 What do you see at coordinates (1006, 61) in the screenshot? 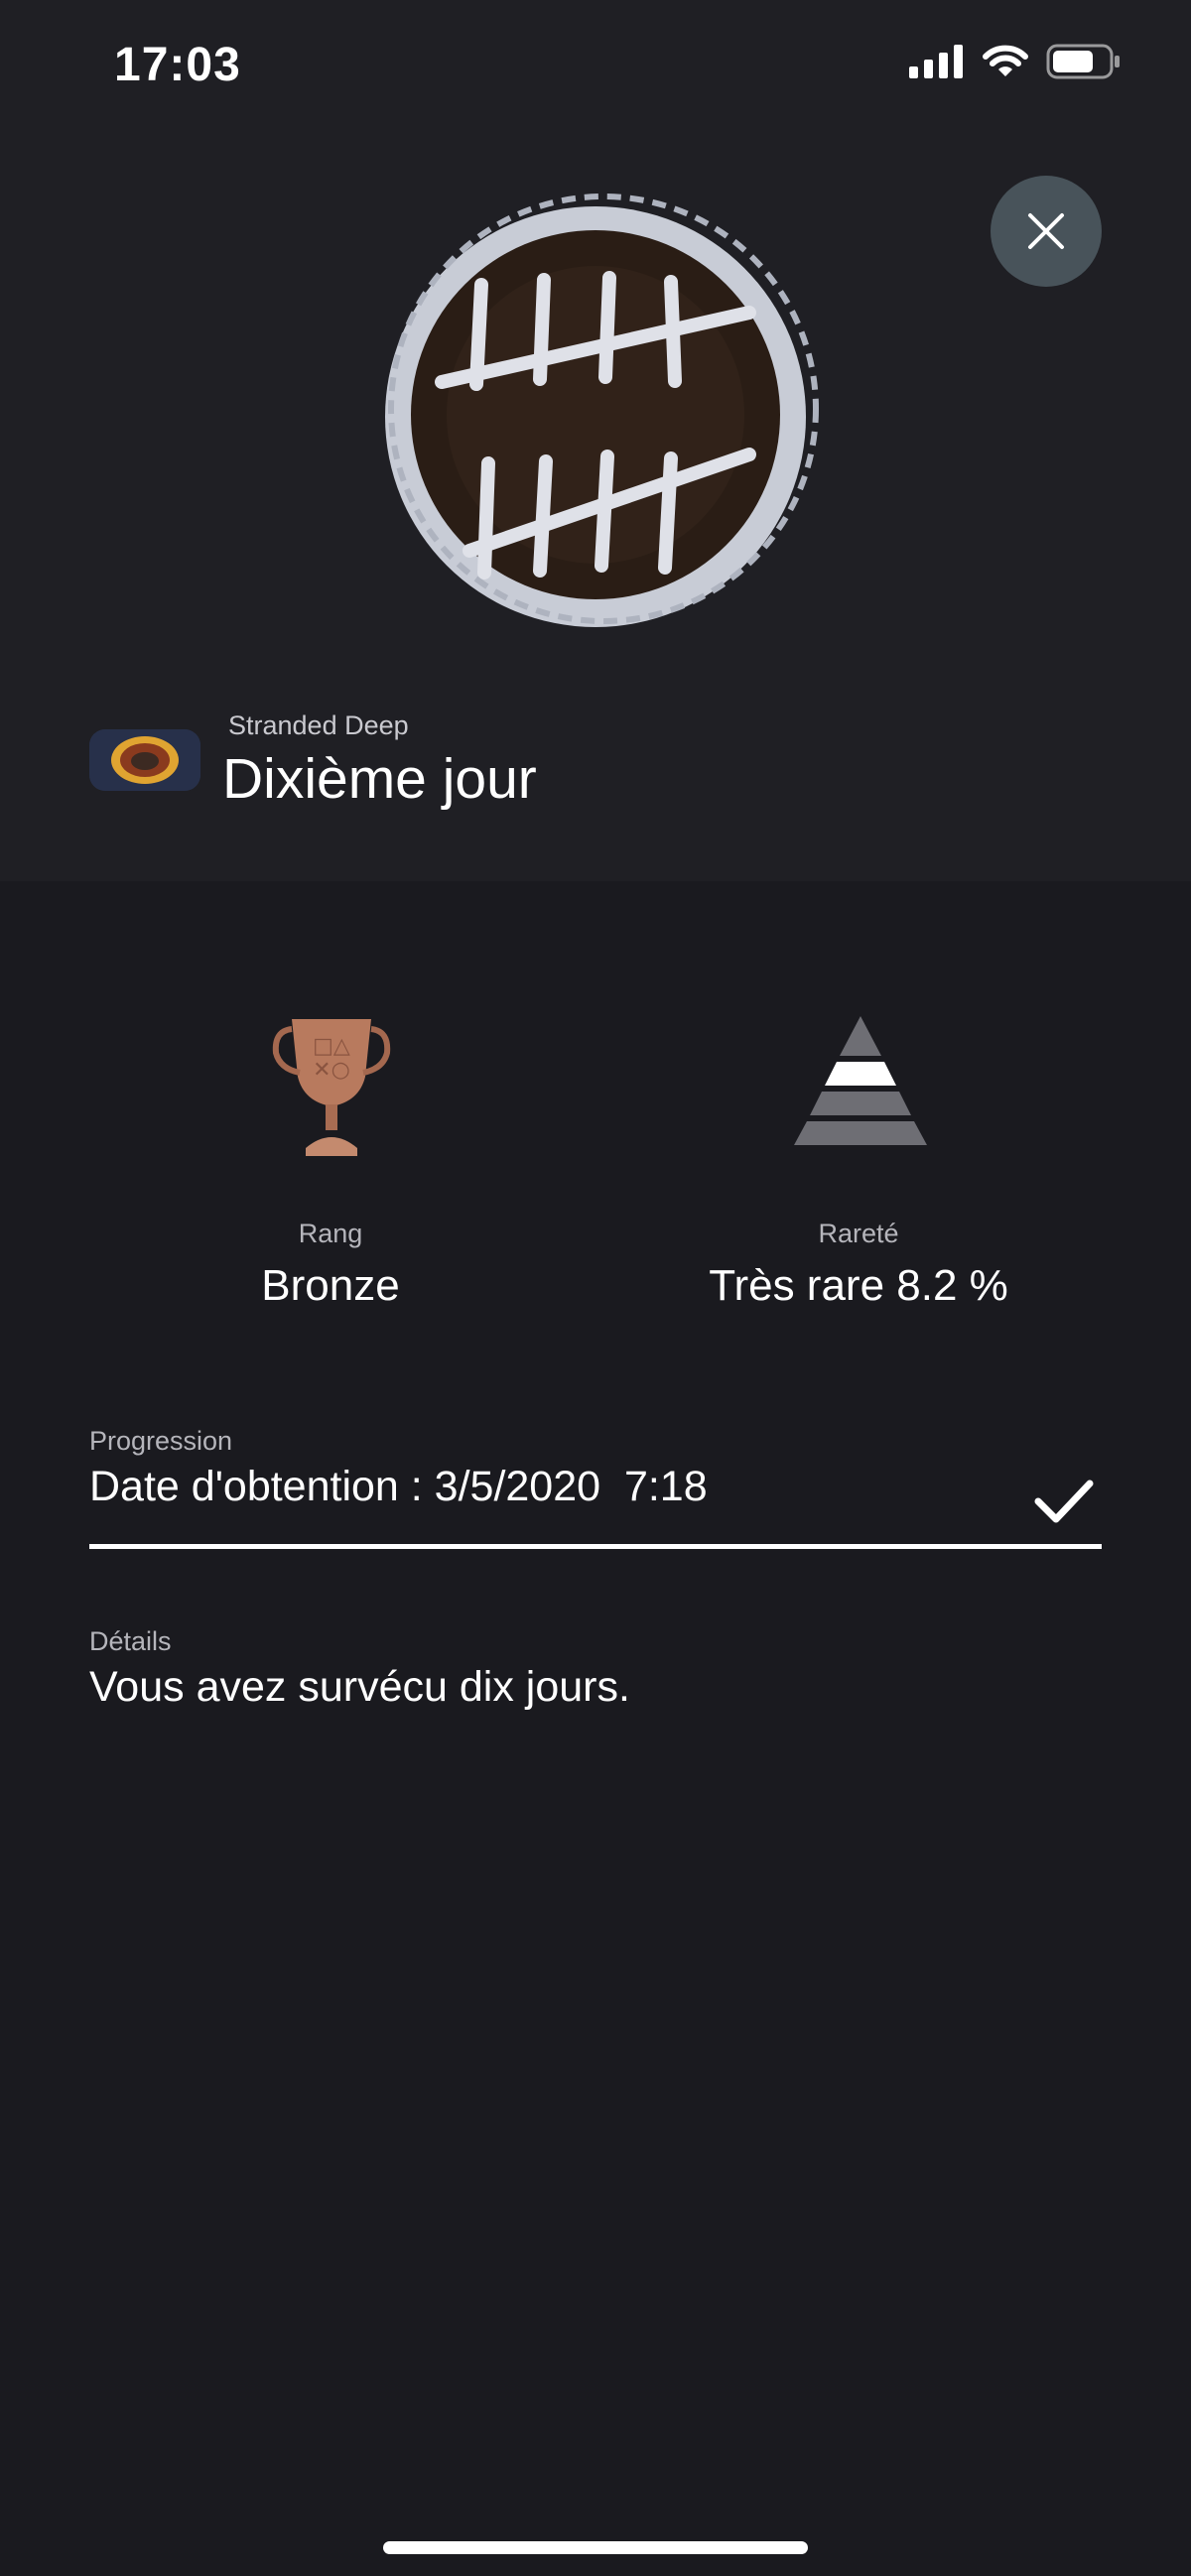
I see `wifi-icon` at bounding box center [1006, 61].